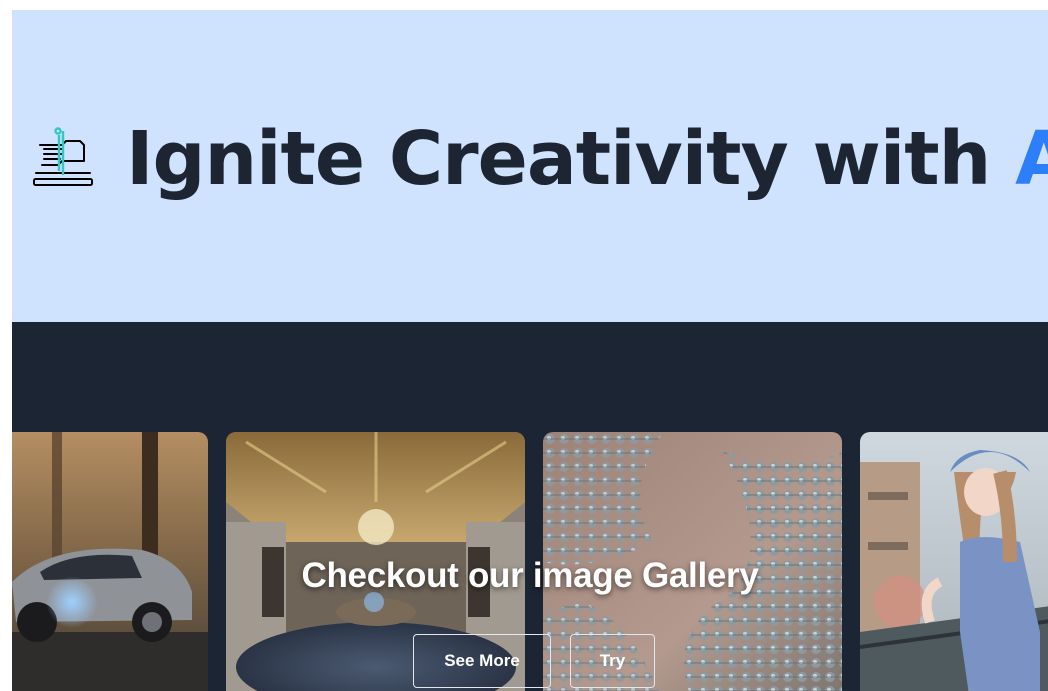  What do you see at coordinates (587, 159) in the screenshot?
I see `hero-heading: Ignite Creativity with AI` at bounding box center [587, 159].